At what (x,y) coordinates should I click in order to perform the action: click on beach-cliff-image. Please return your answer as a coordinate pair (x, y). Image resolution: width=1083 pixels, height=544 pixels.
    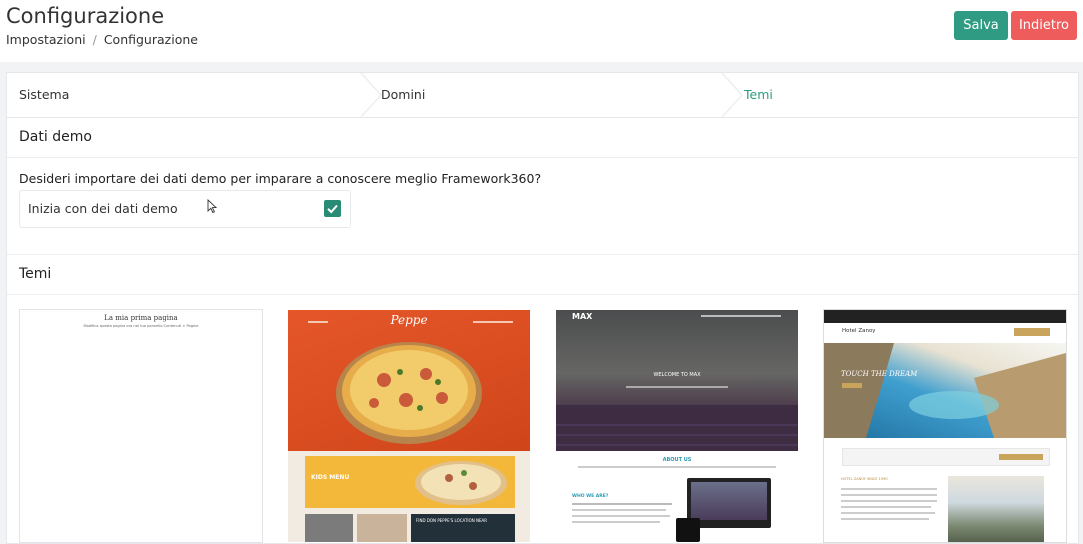
    Looking at the image, I should click on (945, 390).